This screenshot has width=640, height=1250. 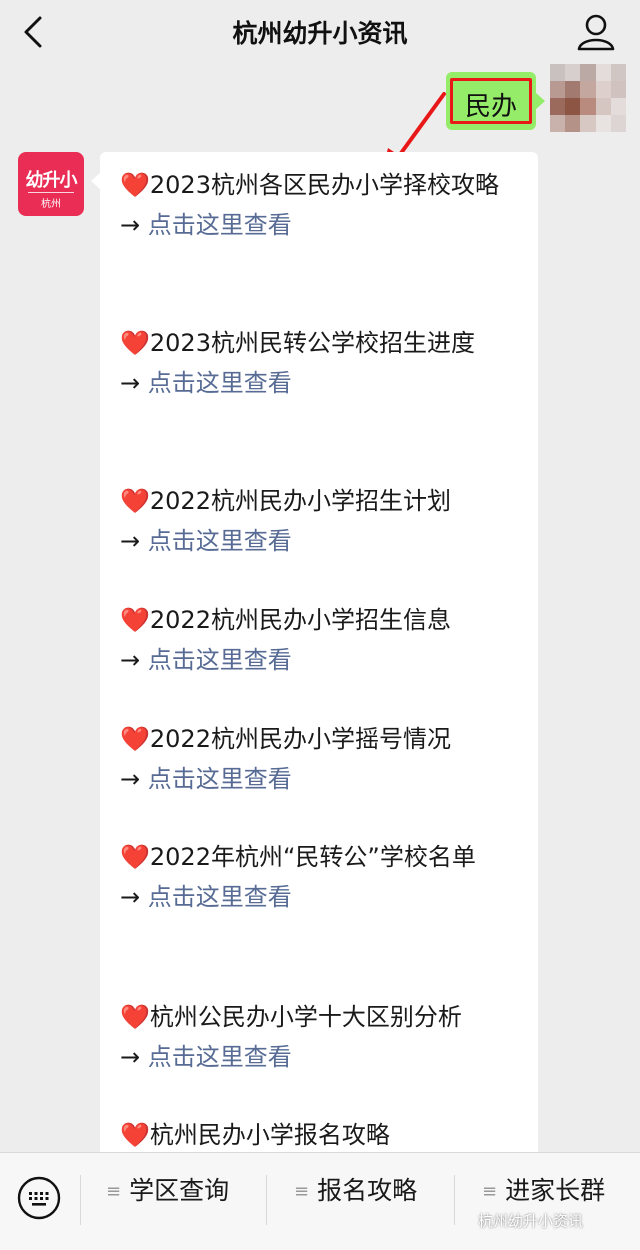 What do you see at coordinates (51, 180) in the screenshot?
I see `avatar-brand-text: 幼升小` at bounding box center [51, 180].